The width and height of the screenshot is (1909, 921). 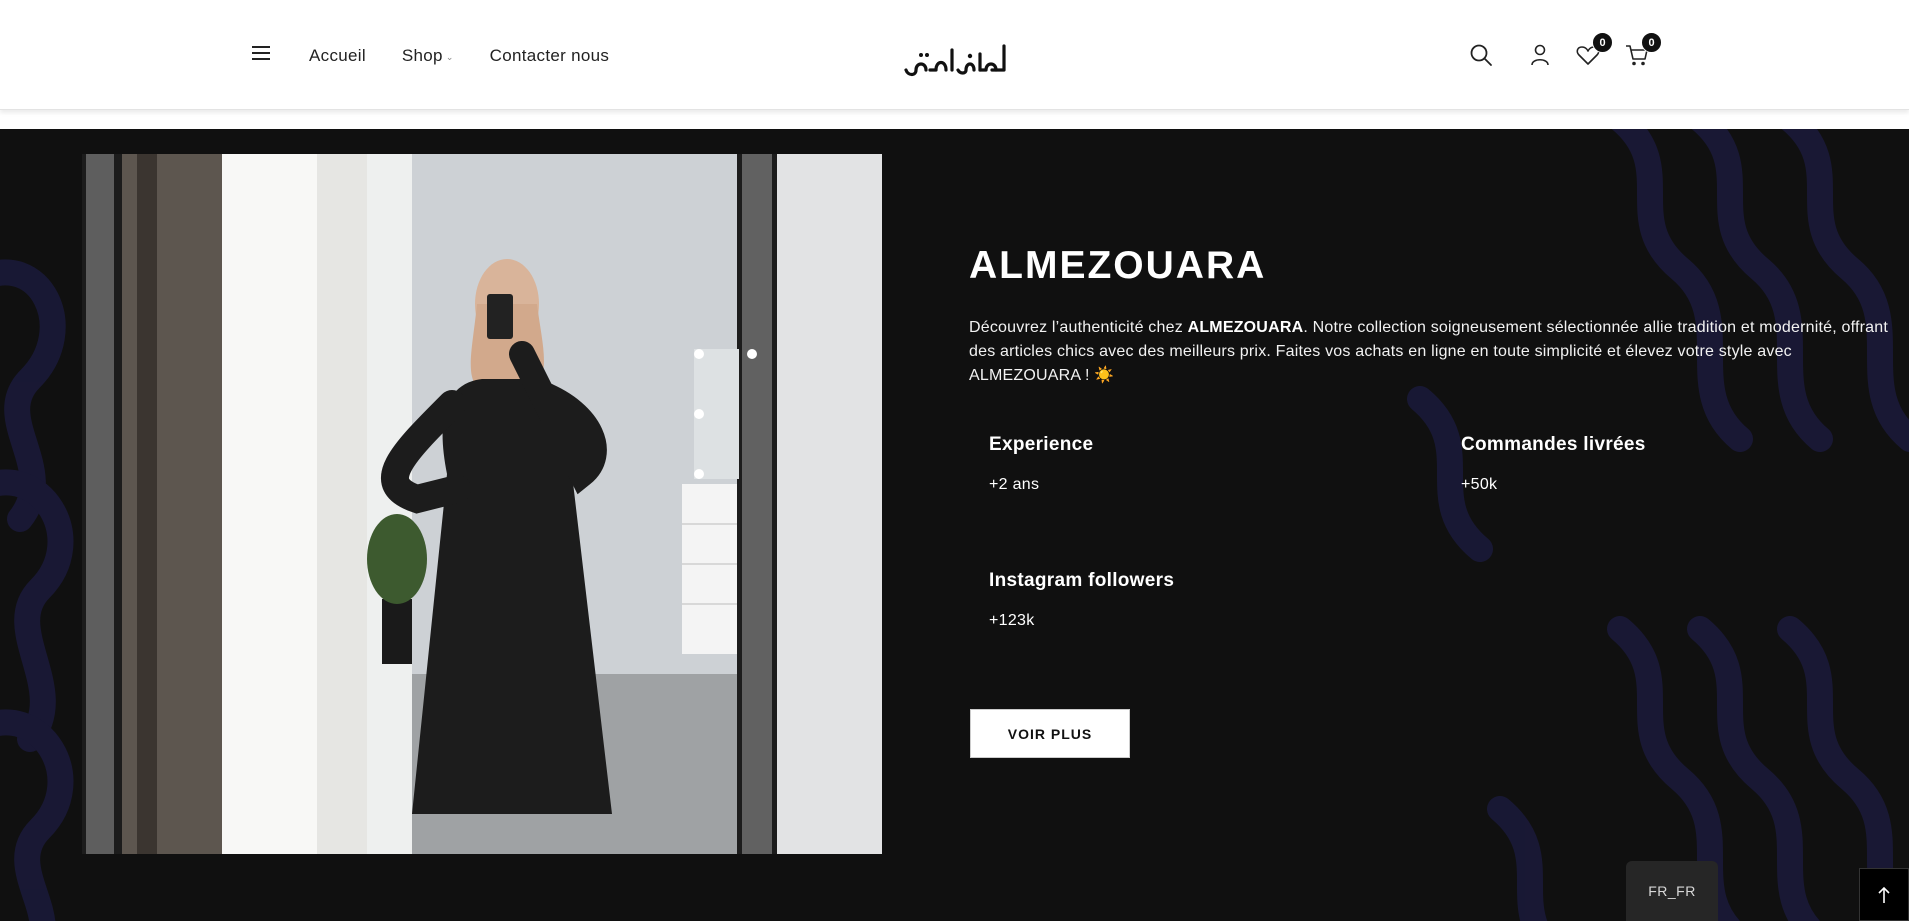 What do you see at coordinates (1602, 42) in the screenshot?
I see `wishlist-count-badge: 0` at bounding box center [1602, 42].